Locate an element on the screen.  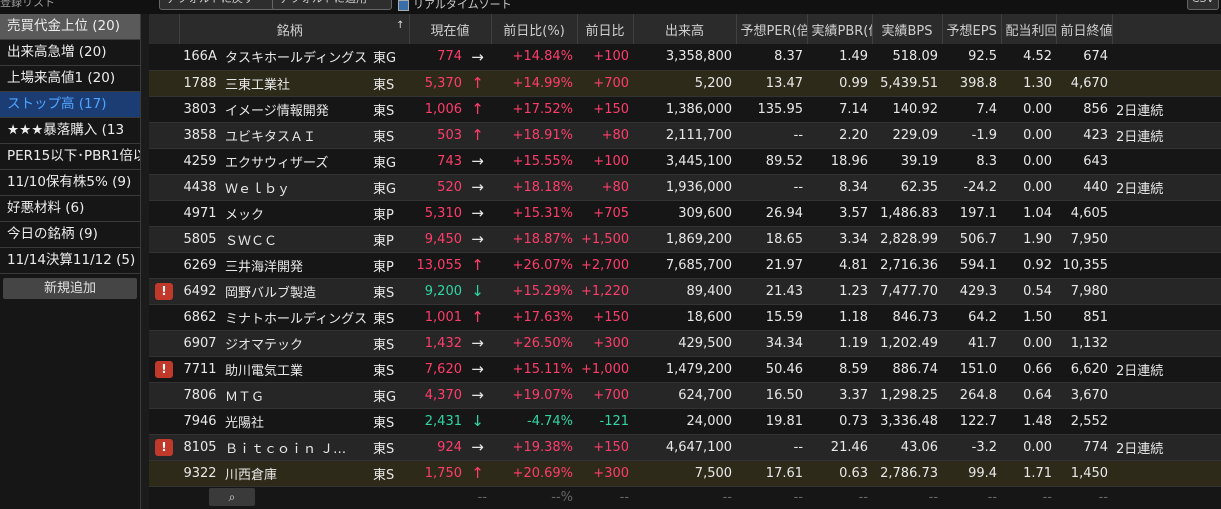
stock-name: 三東工業社 is located at coordinates (296, 83).